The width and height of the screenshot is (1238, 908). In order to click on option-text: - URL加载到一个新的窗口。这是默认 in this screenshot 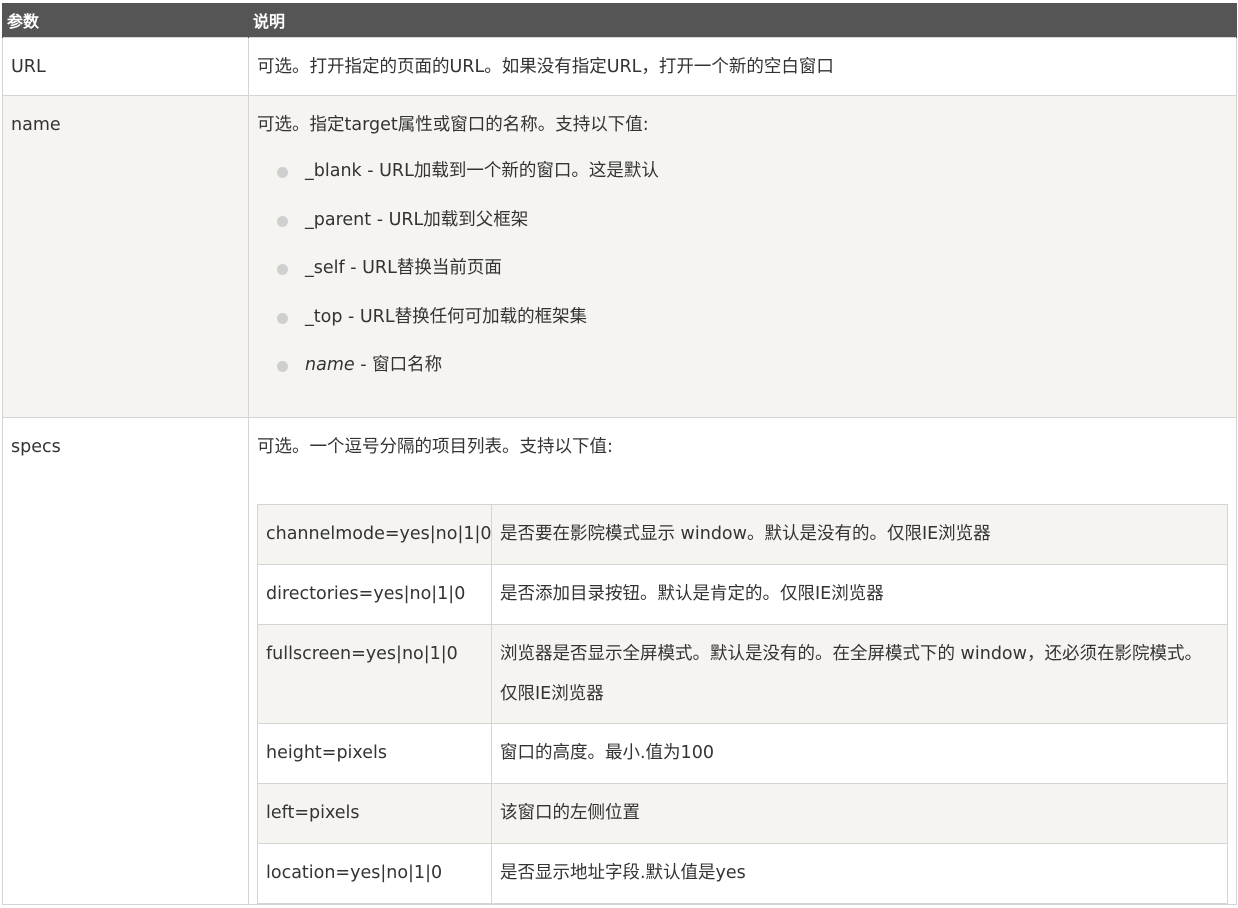, I will do `click(510, 171)`.